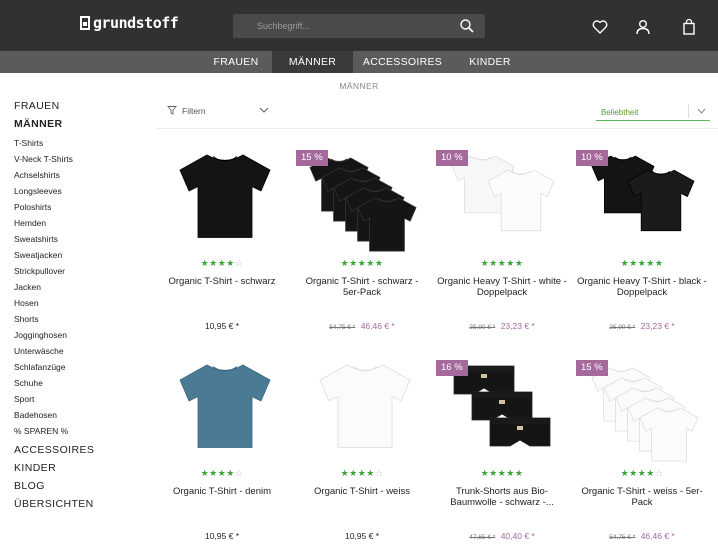  Describe the element at coordinates (74, 452) in the screenshot. I see `sidebar-item-accessoires: ACCESSOIRES` at that location.